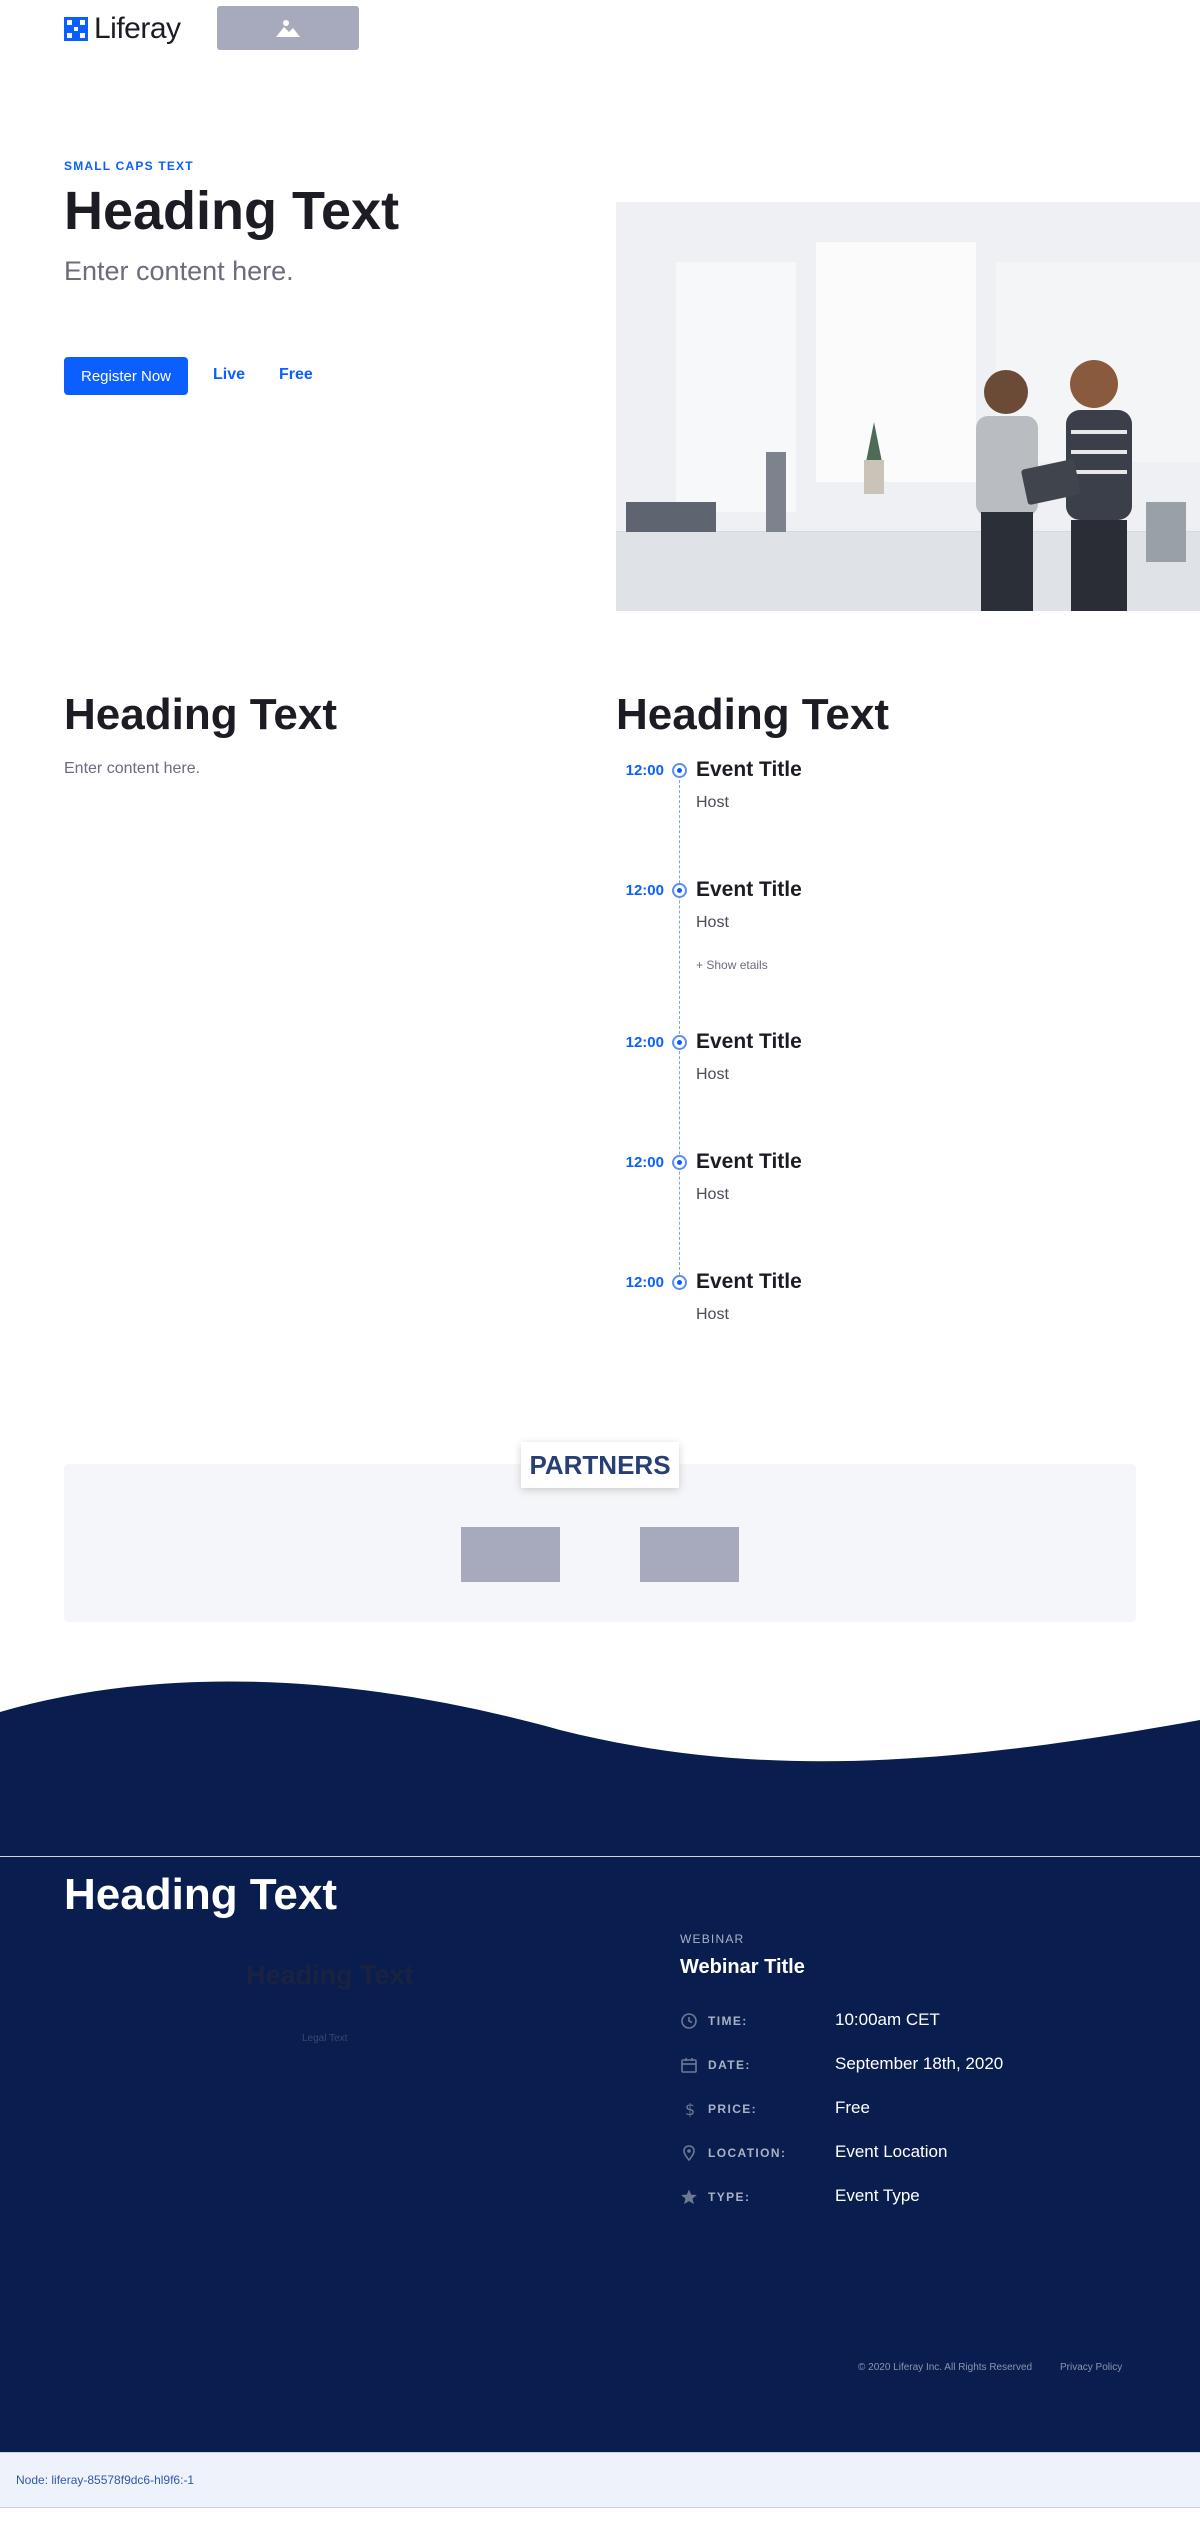 This screenshot has height=2524, width=1200. Describe the element at coordinates (689, 2153) in the screenshot. I see `location-pin-icon` at that location.